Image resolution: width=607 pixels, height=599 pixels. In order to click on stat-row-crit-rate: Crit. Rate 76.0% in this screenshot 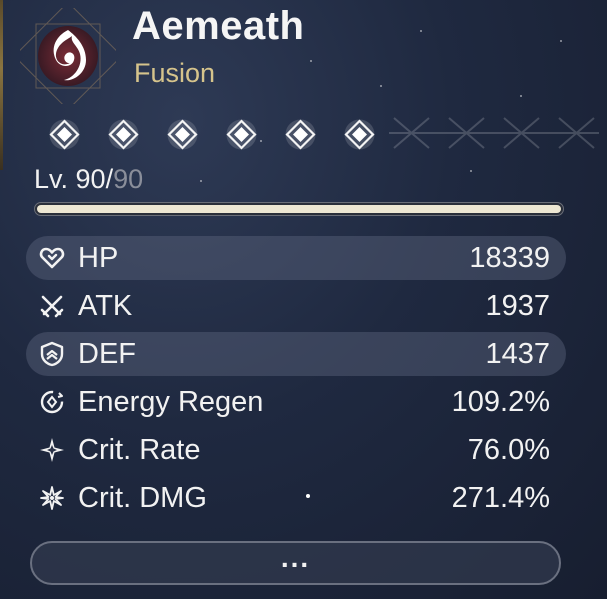, I will do `click(296, 450)`.